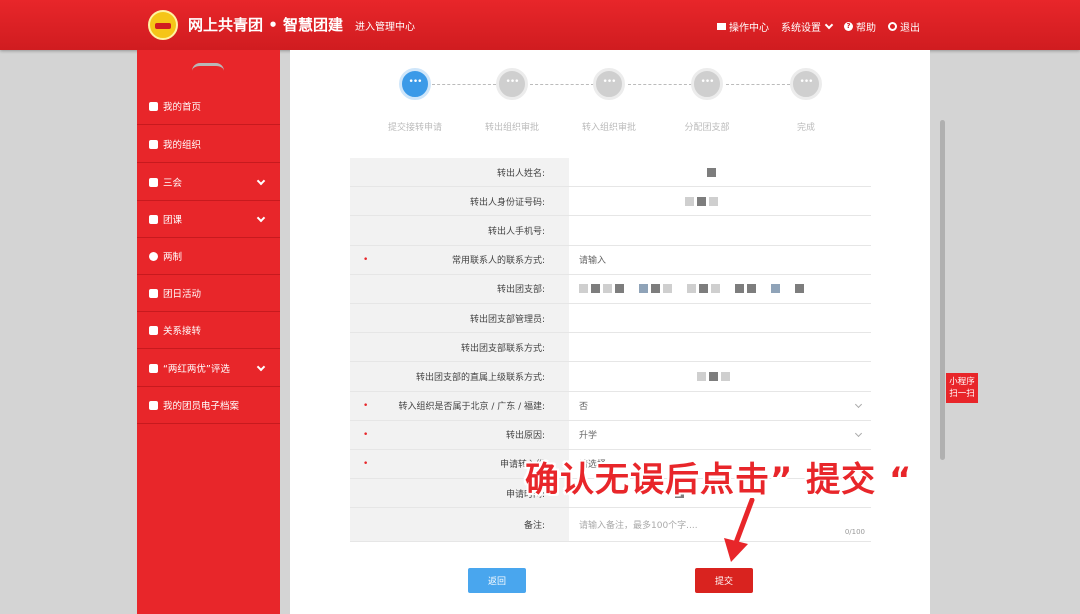 The image size is (1080, 614). I want to click on sidebar-item-home: 我的首页, so click(208, 106).